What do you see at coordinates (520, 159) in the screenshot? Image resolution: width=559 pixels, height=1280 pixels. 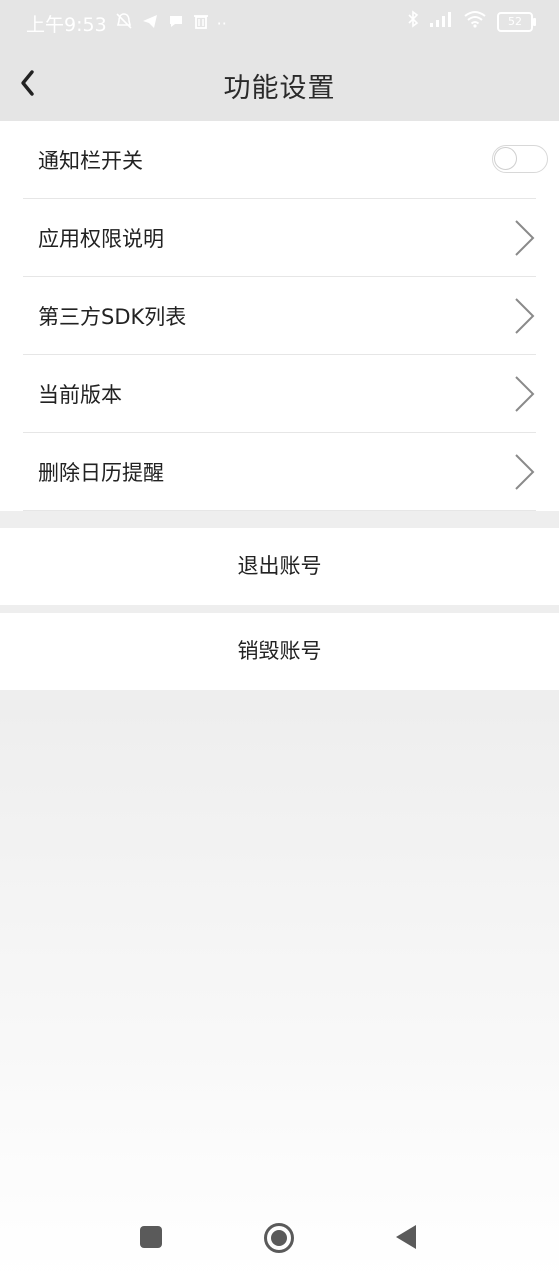 I see `notification-toggle` at bounding box center [520, 159].